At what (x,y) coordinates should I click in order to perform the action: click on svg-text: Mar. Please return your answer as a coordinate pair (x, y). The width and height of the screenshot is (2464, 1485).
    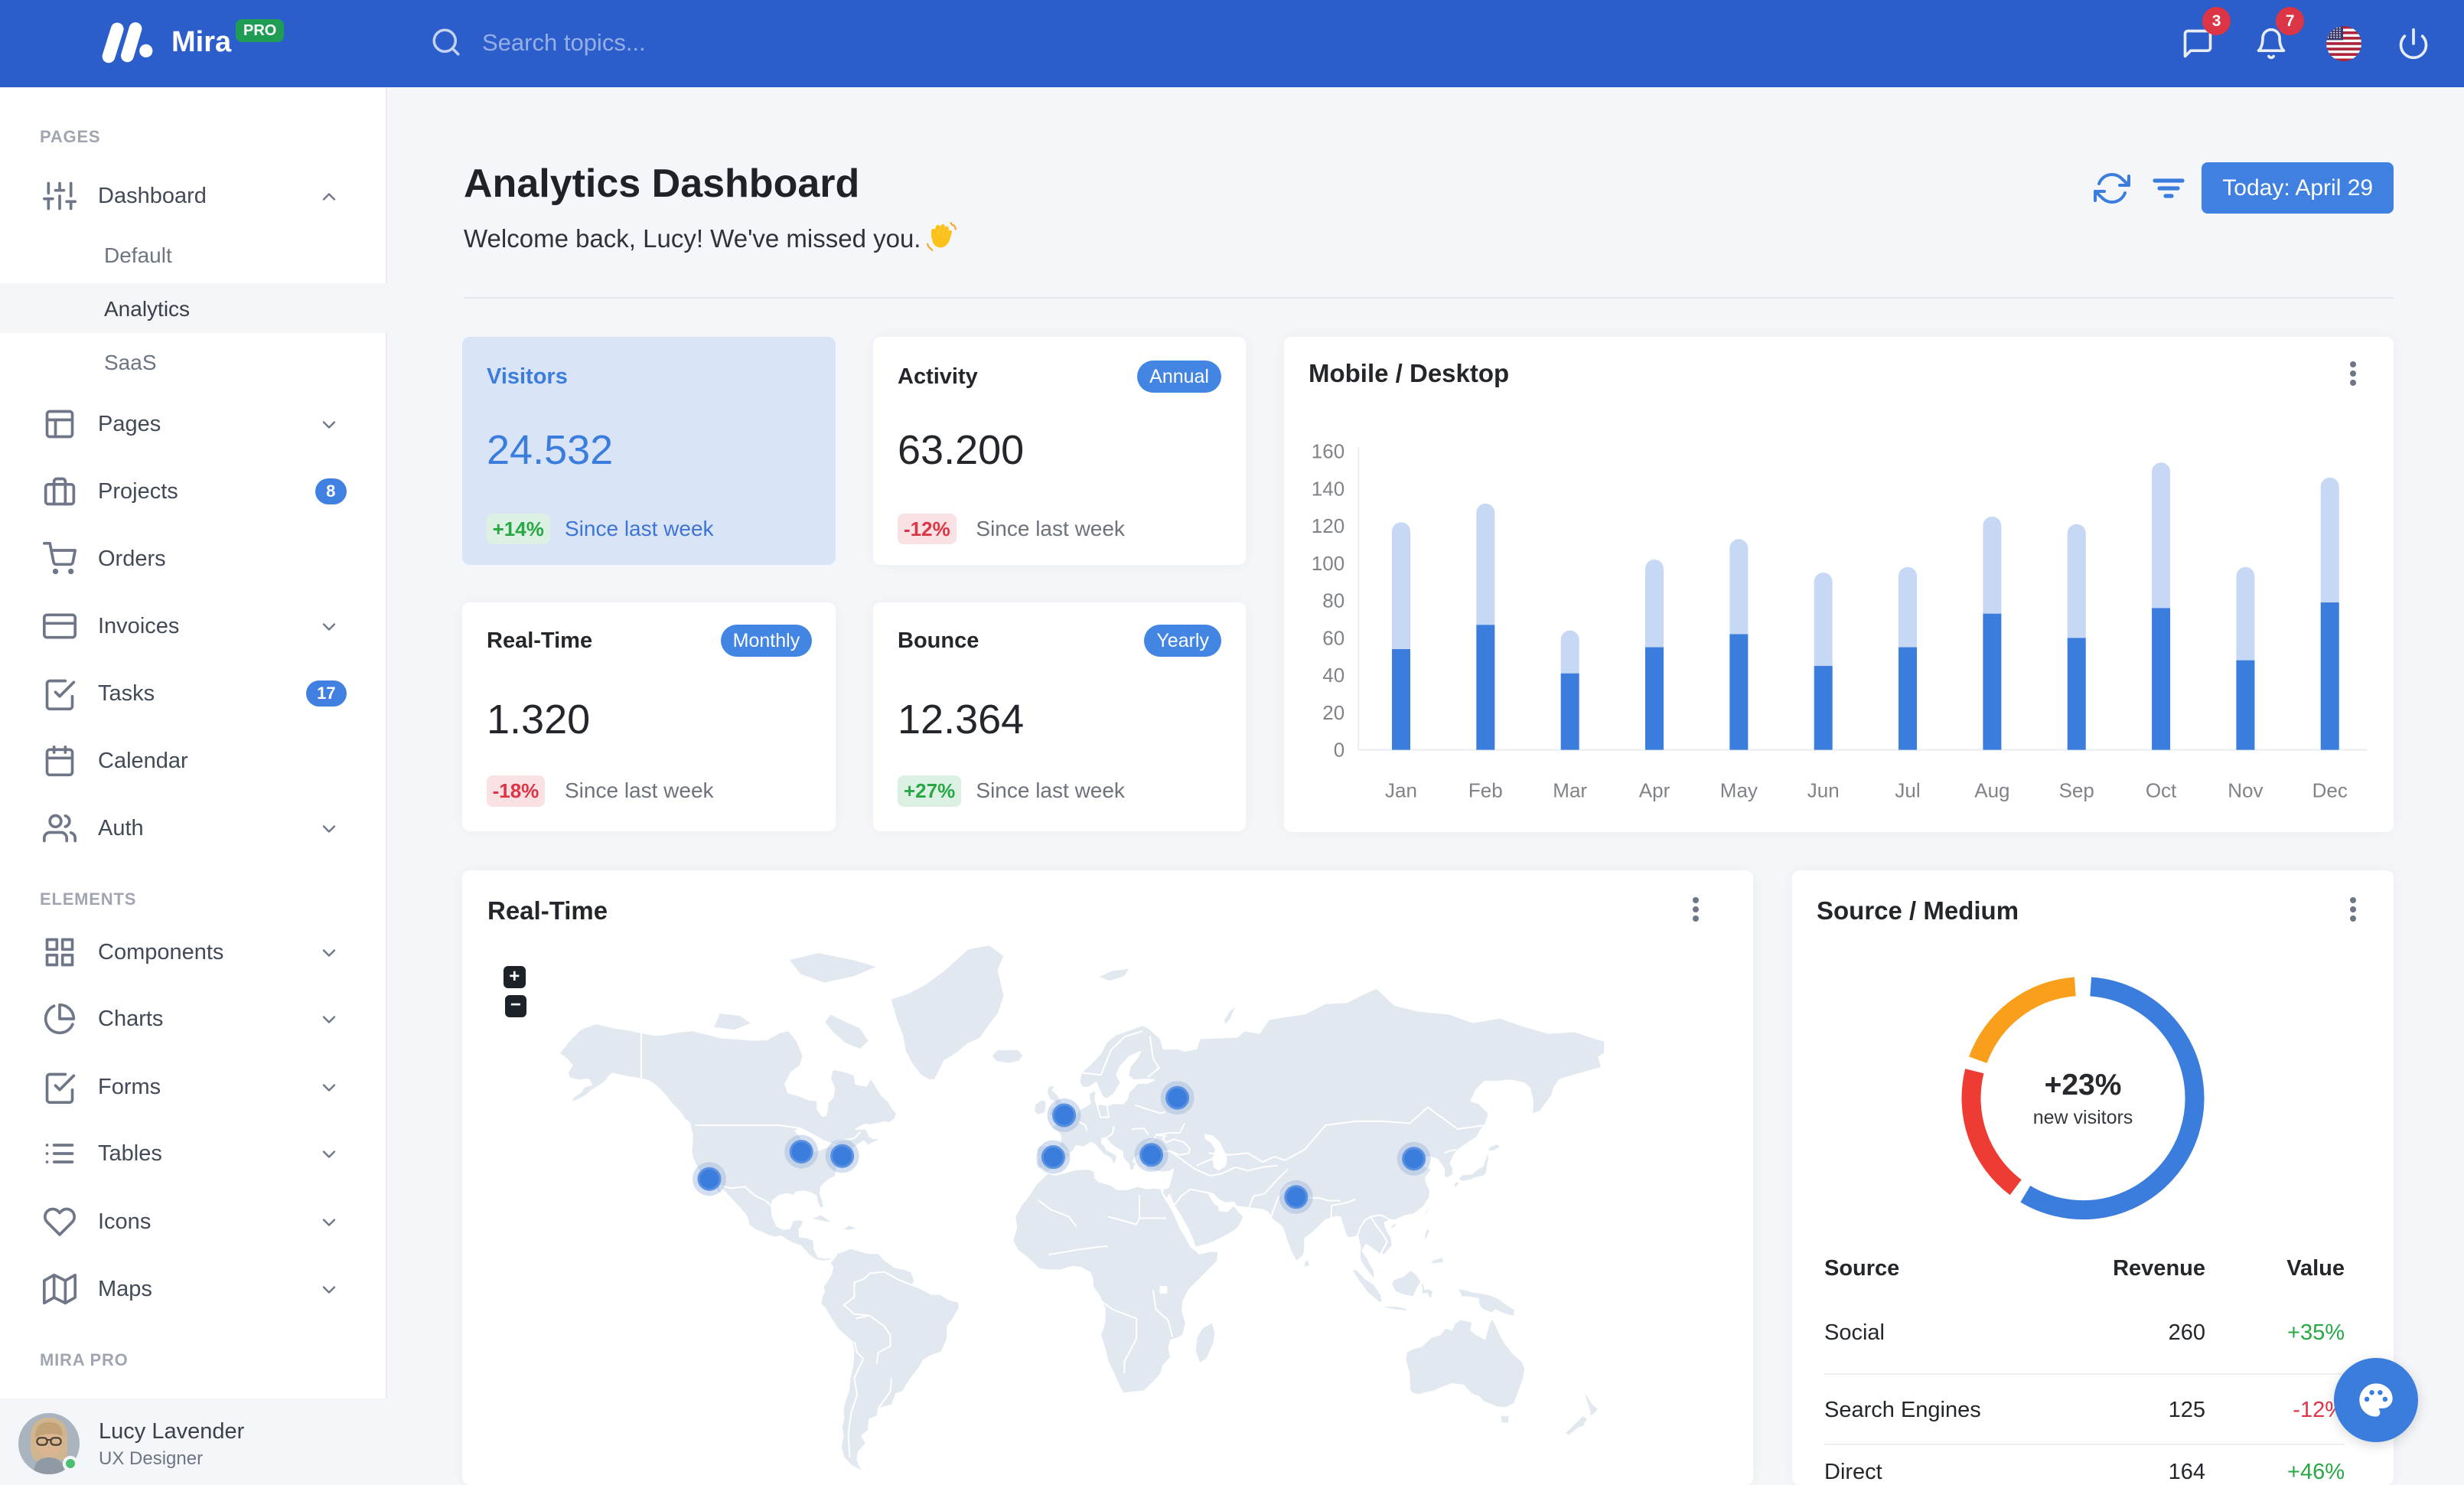
    Looking at the image, I should click on (1570, 790).